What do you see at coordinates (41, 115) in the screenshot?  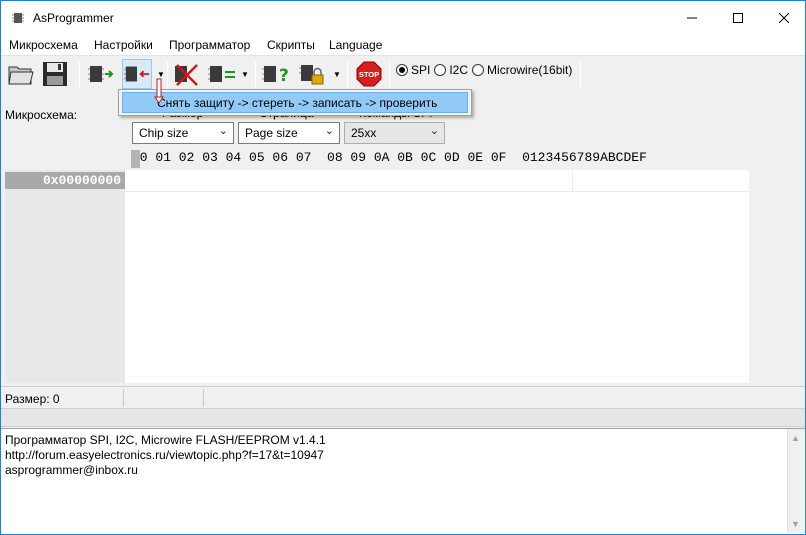 I see `chip-label: Микросхема:` at bounding box center [41, 115].